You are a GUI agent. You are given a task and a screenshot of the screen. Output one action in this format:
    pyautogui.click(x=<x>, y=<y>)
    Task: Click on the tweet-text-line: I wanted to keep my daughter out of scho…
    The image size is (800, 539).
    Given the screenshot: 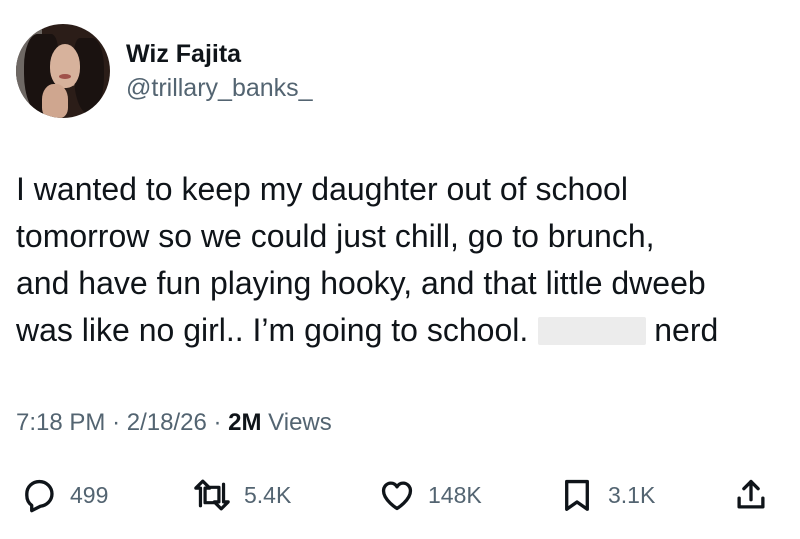 What is the action you would take?
    pyautogui.click(x=322, y=189)
    